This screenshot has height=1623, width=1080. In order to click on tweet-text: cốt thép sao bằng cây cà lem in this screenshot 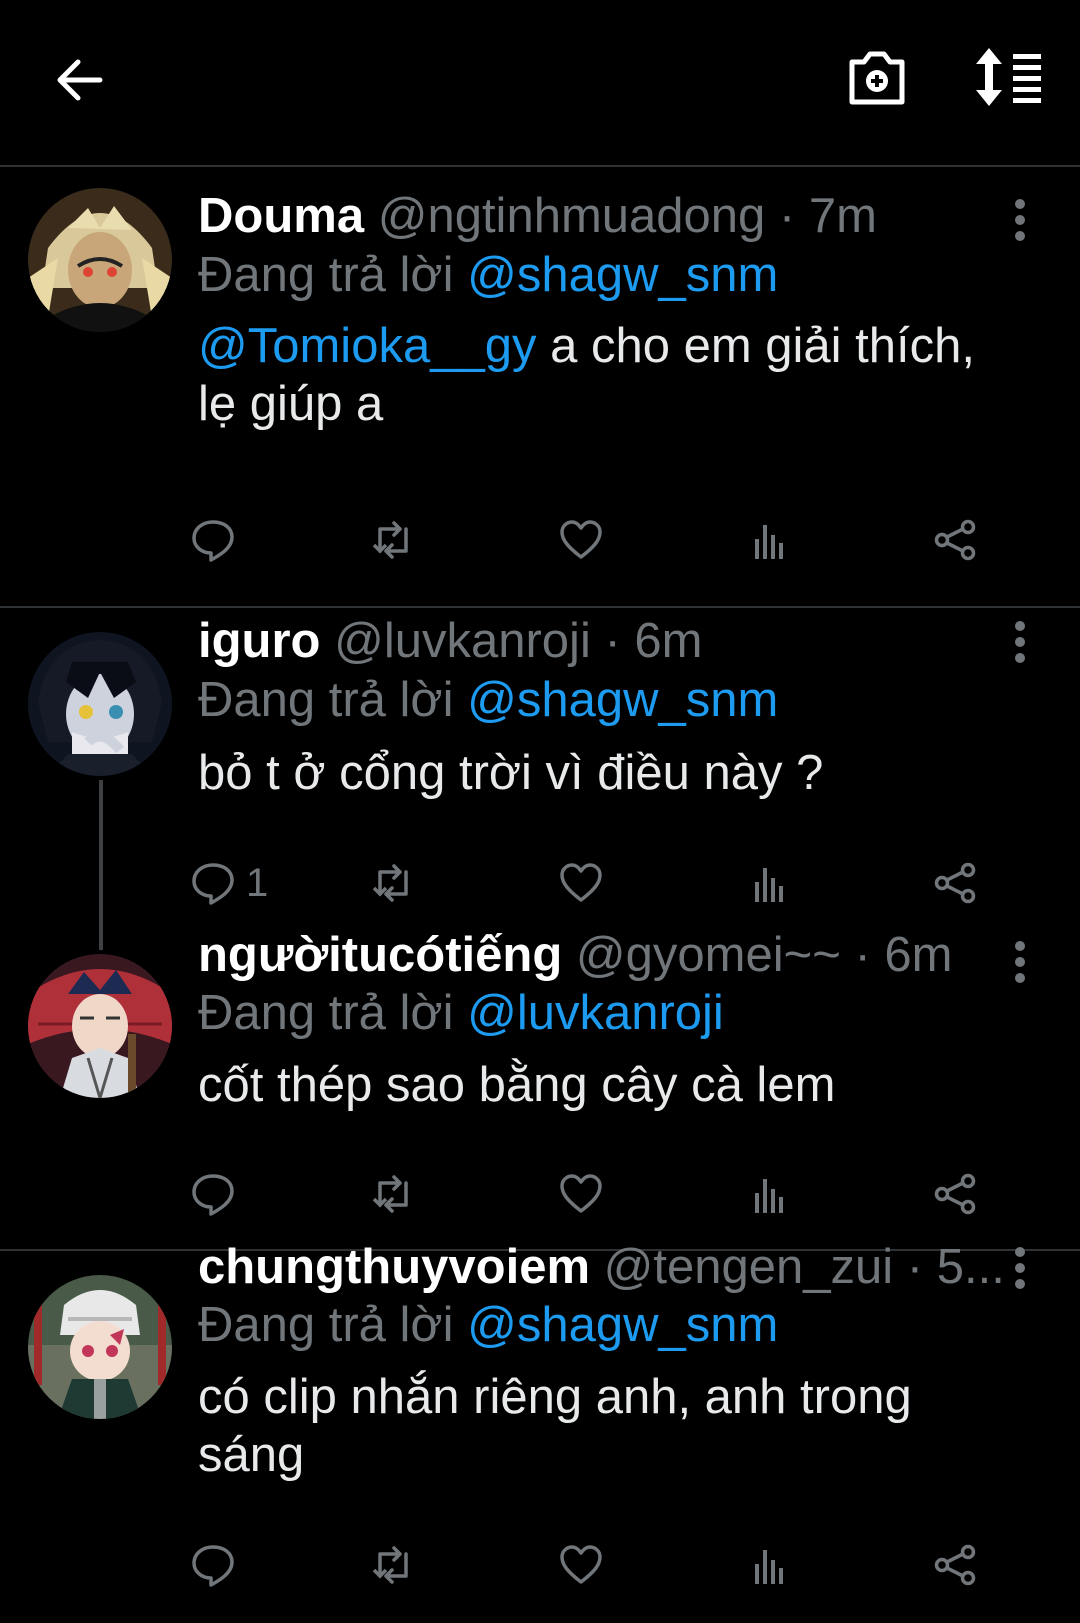, I will do `click(517, 1085)`.